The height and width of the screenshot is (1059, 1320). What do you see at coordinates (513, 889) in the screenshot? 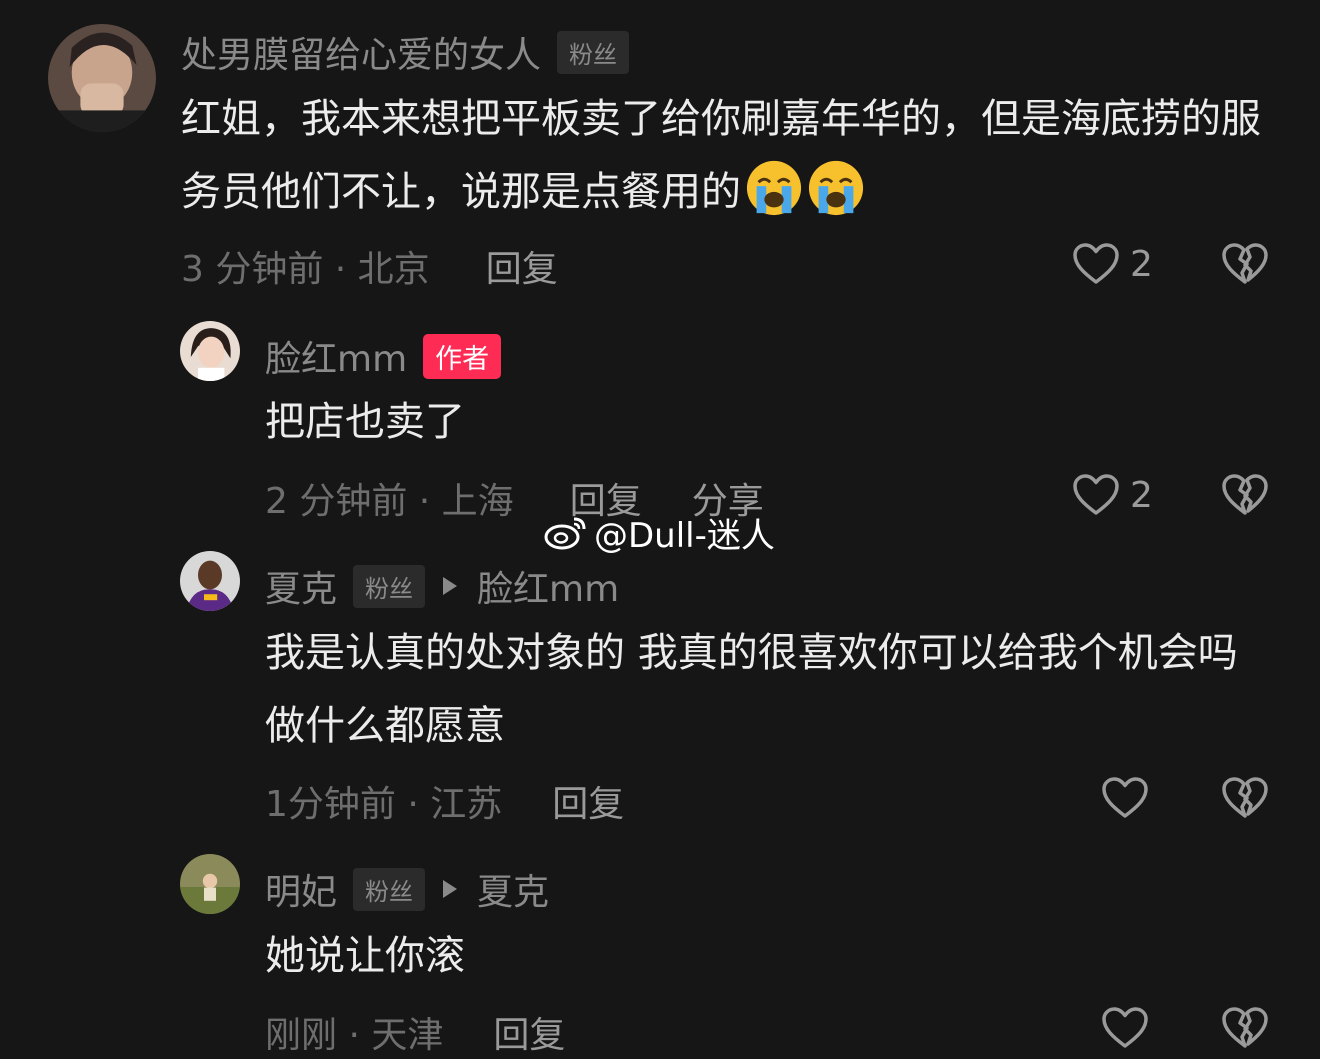
I see `reply-to-username: 夏克` at bounding box center [513, 889].